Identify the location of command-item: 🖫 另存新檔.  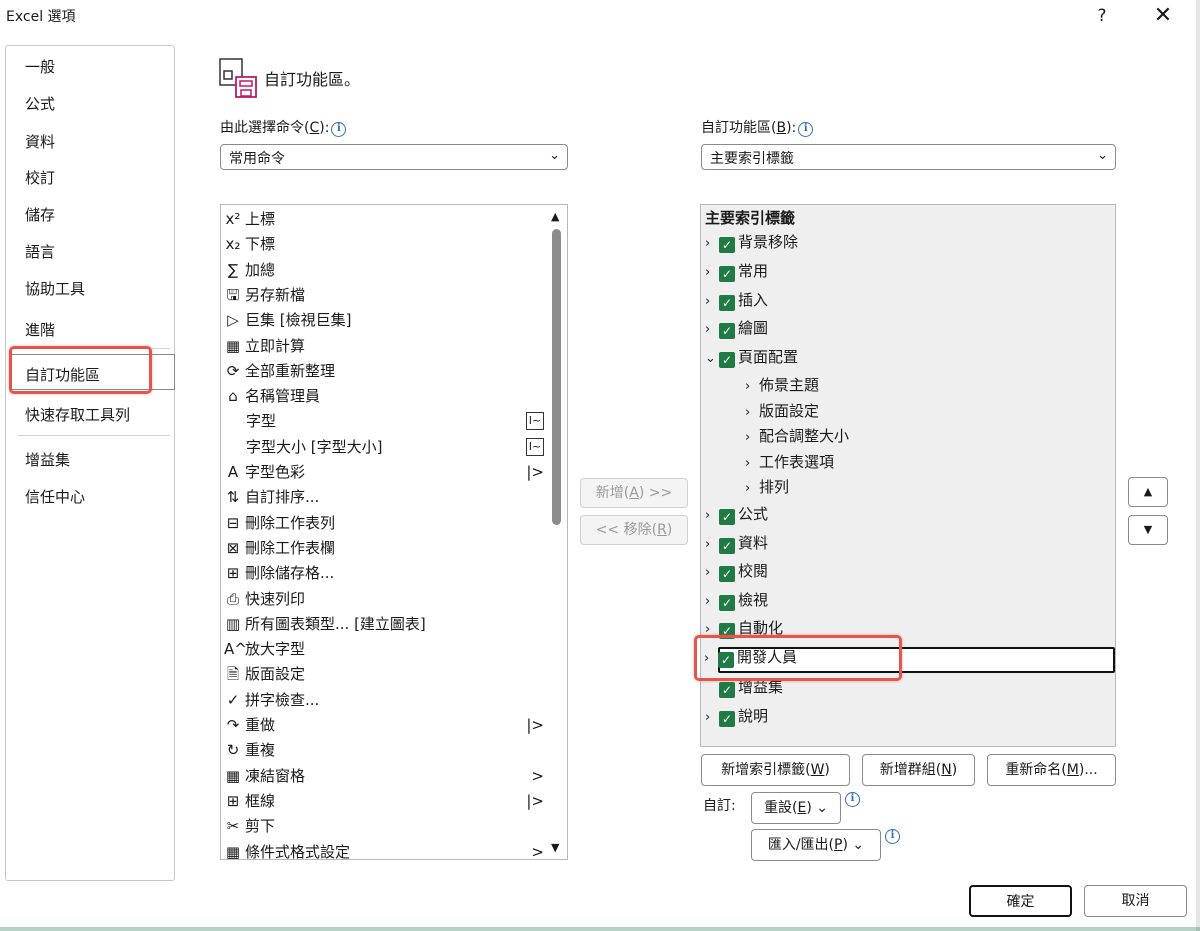
(384, 295).